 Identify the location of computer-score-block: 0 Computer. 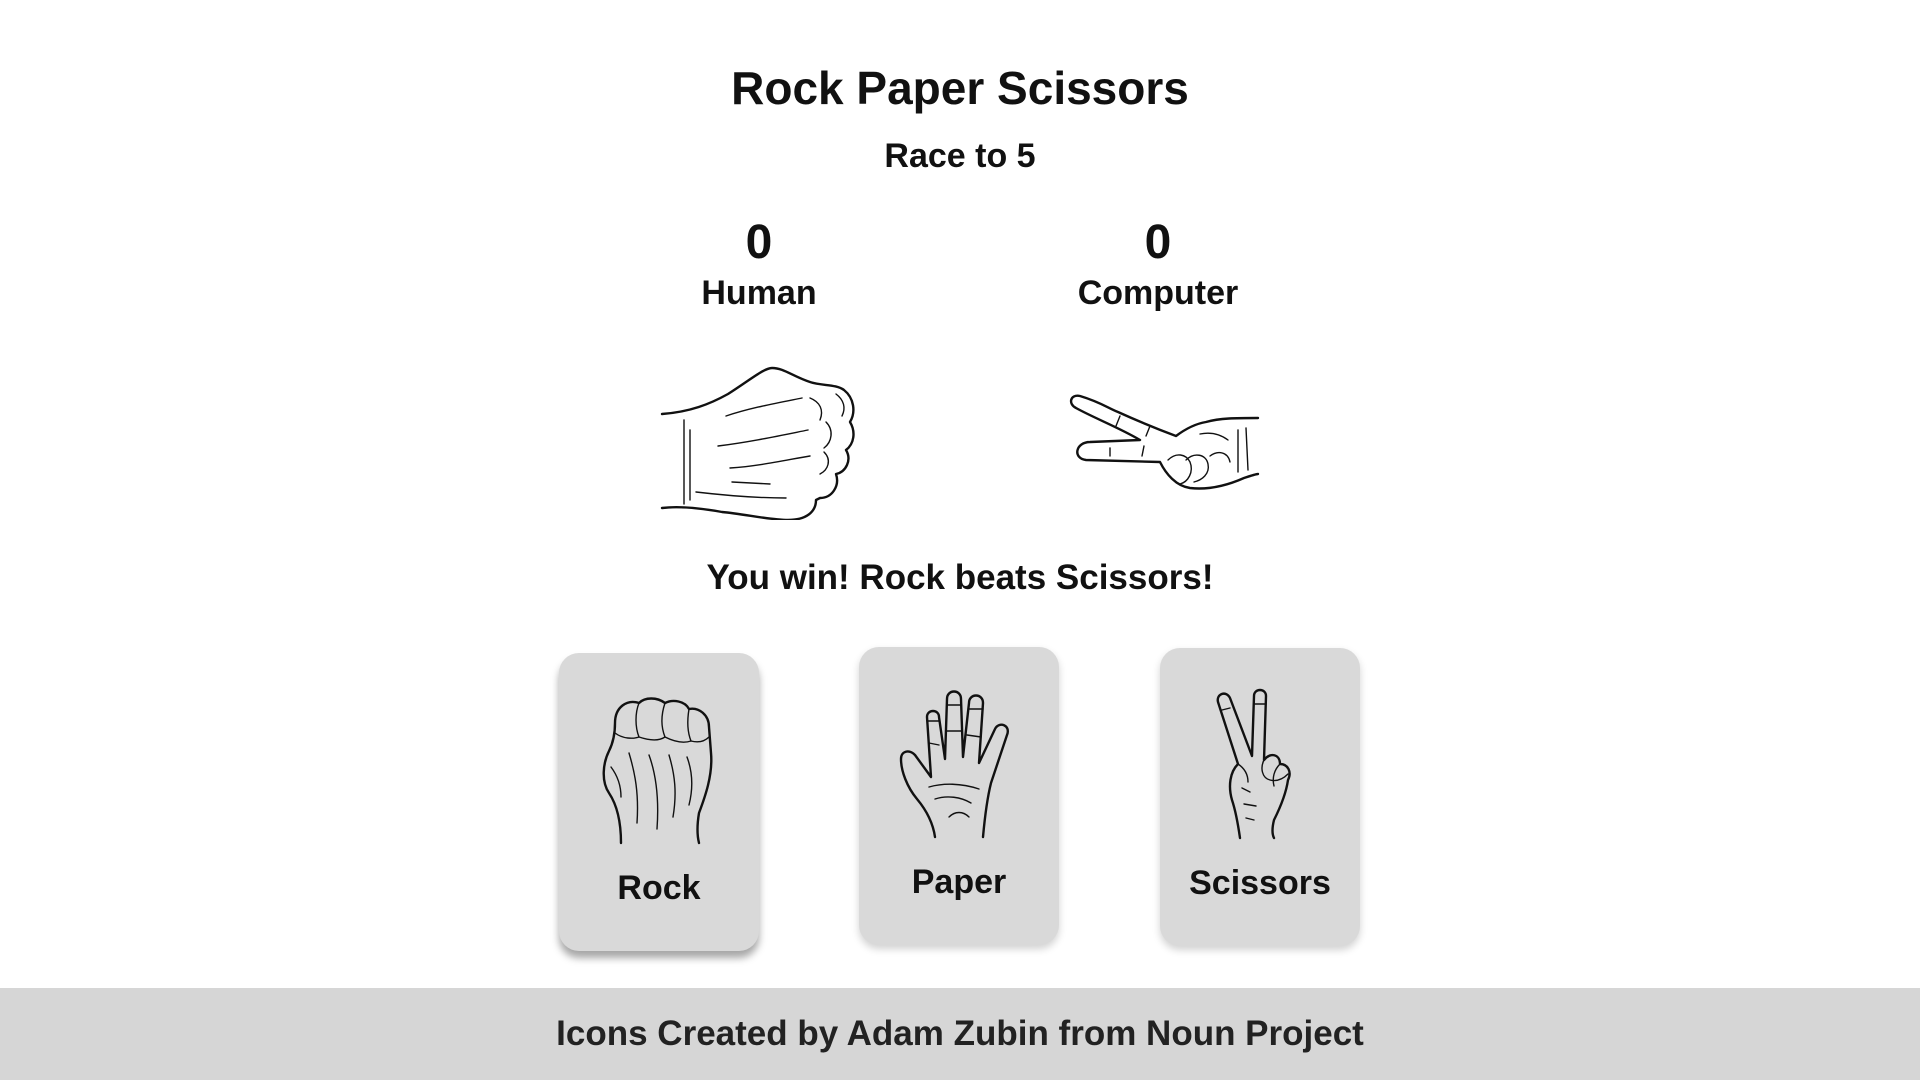
(1158, 264).